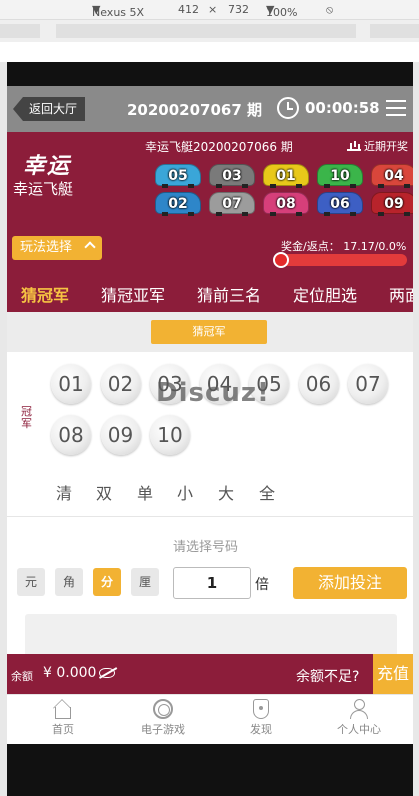  Describe the element at coordinates (325, 294) in the screenshot. I see `tab-position: 定位胆选` at that location.